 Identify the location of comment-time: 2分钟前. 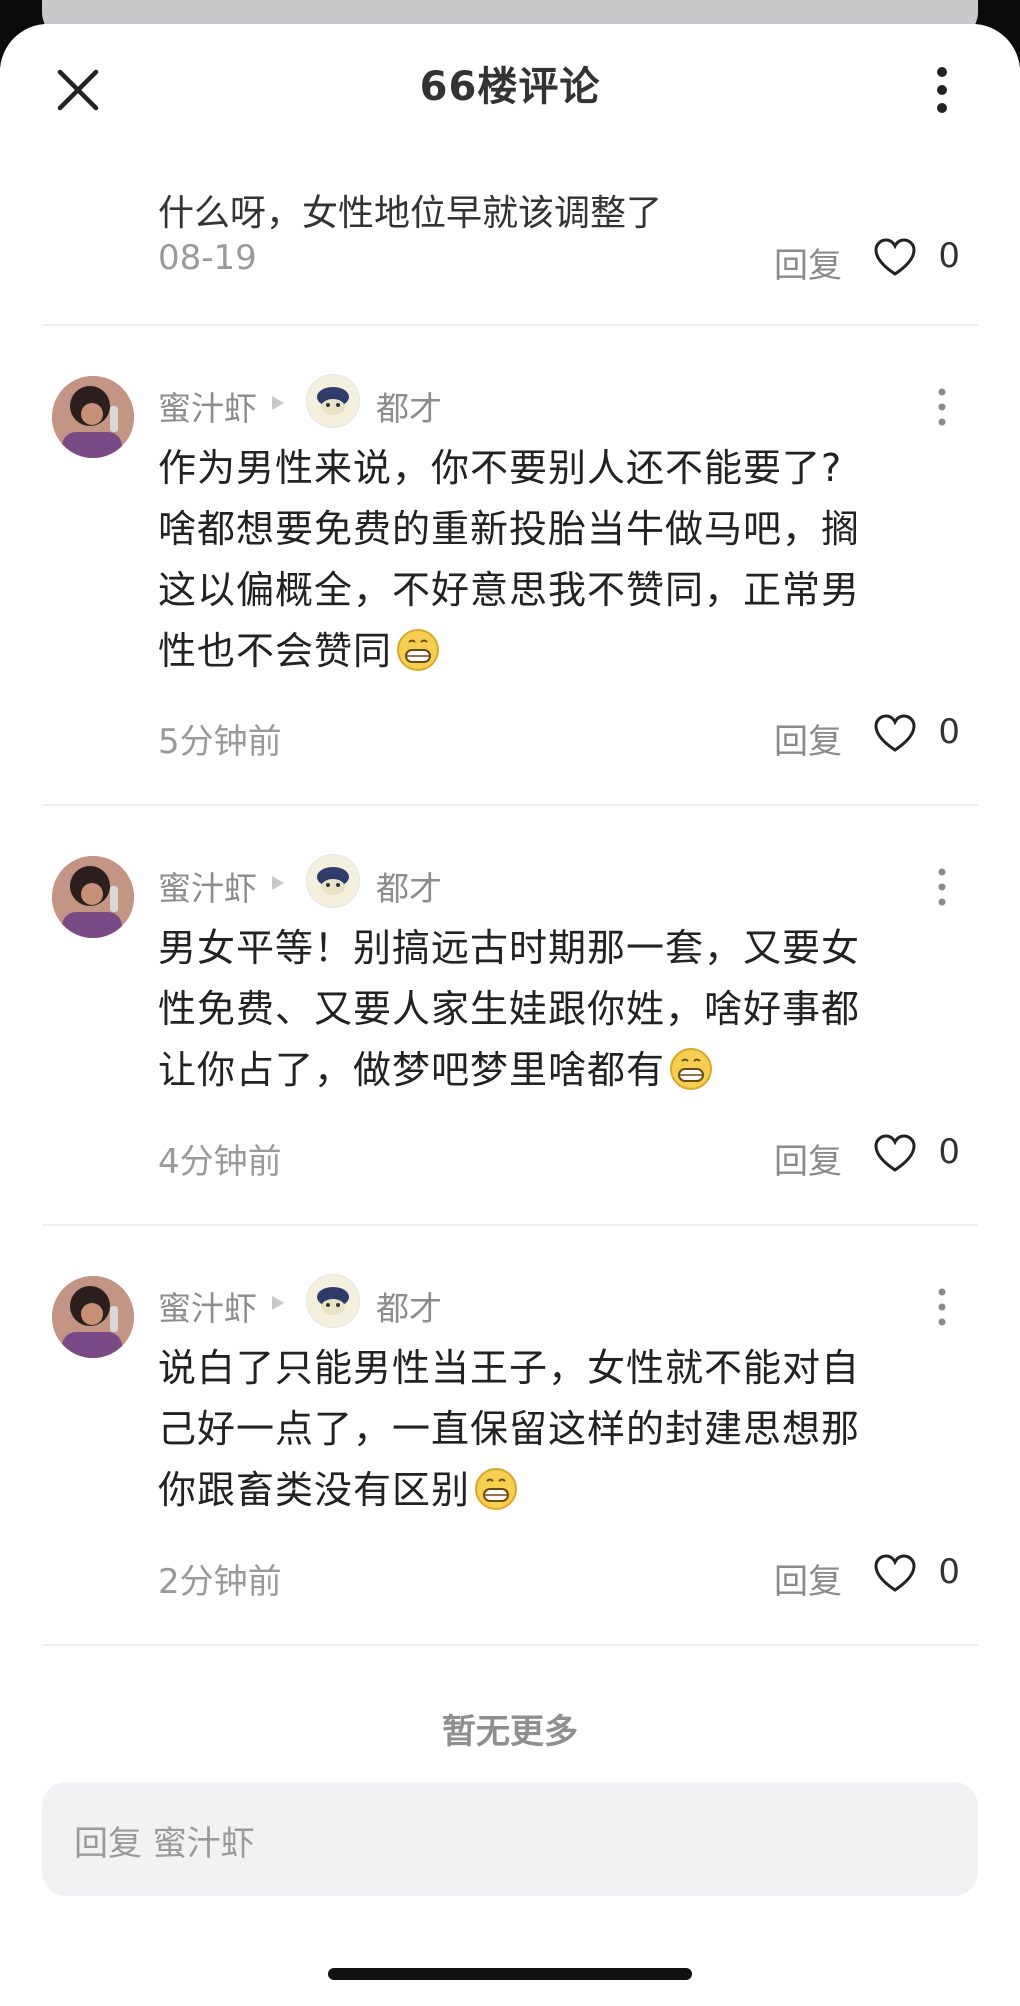
(220, 1582).